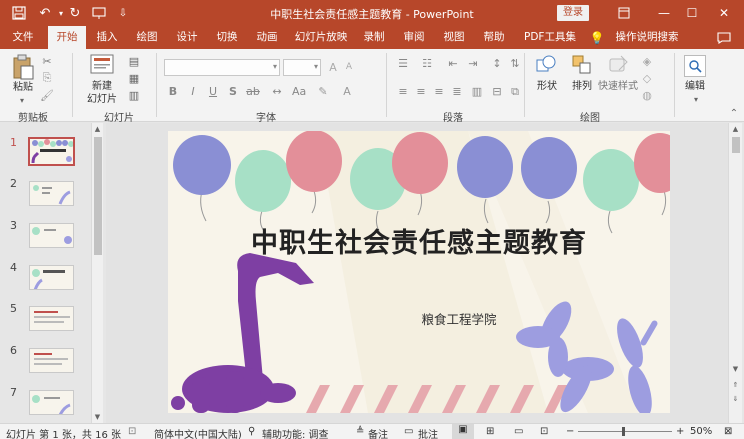  What do you see at coordinates (724, 13) in the screenshot?
I see `close-icon: ✕` at bounding box center [724, 13].